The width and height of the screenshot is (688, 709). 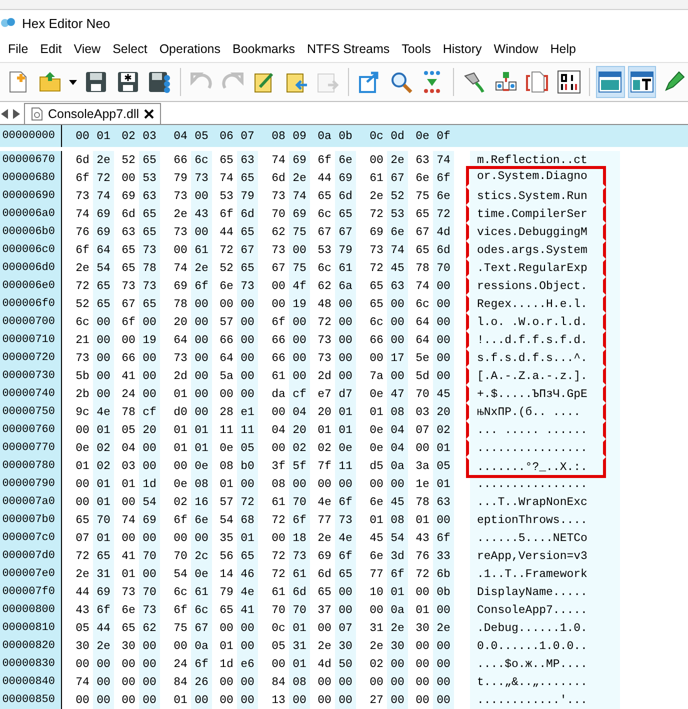 I want to click on menu-item: Edit, so click(x=51, y=49).